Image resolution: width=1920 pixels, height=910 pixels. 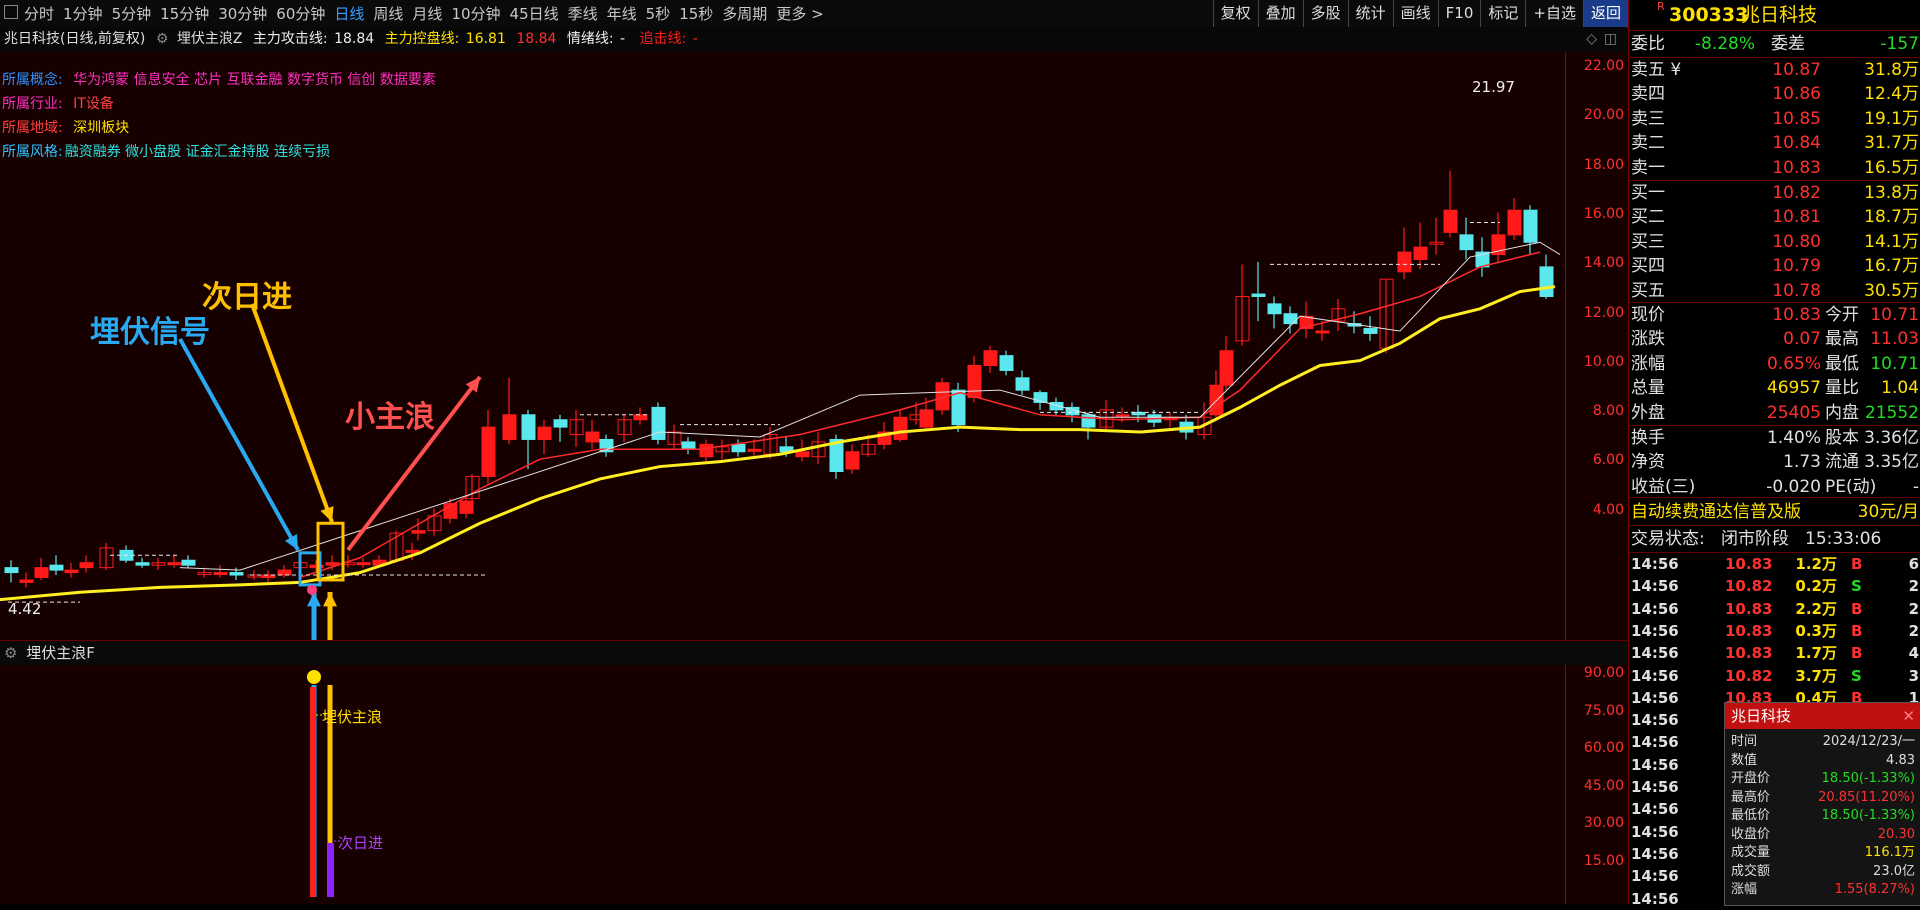 I want to click on bids-row: 买三 10.80 14.1万, so click(x=1774, y=242).